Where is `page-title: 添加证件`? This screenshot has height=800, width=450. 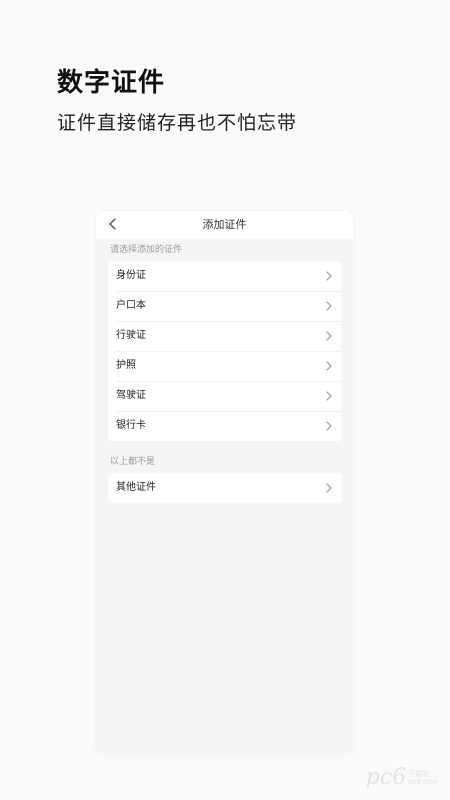
page-title: 添加证件 is located at coordinates (224, 224).